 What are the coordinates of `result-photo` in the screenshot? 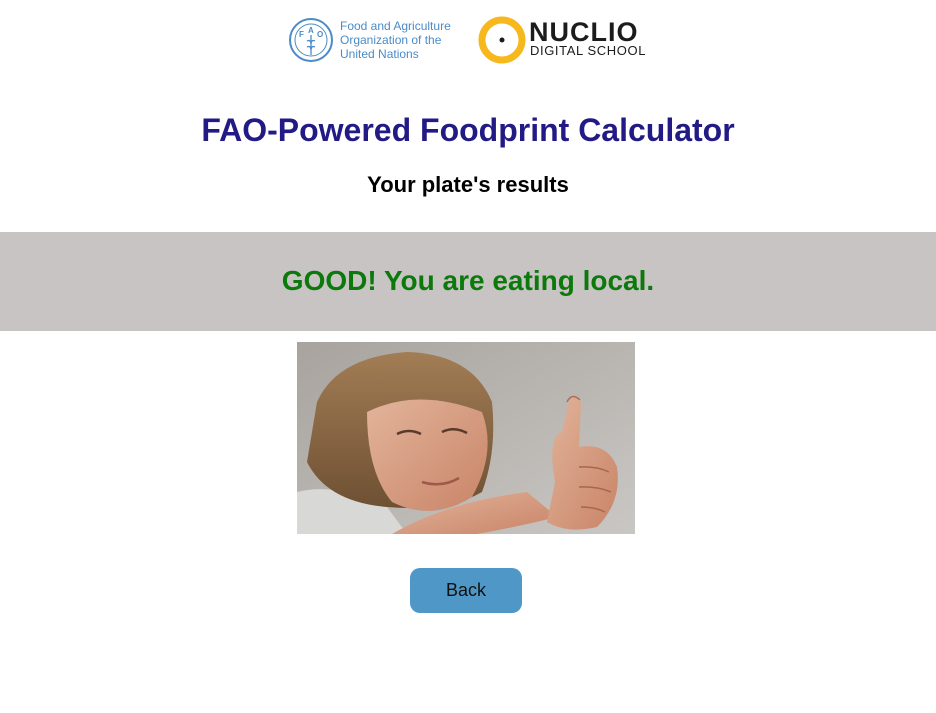 It's located at (466, 438).